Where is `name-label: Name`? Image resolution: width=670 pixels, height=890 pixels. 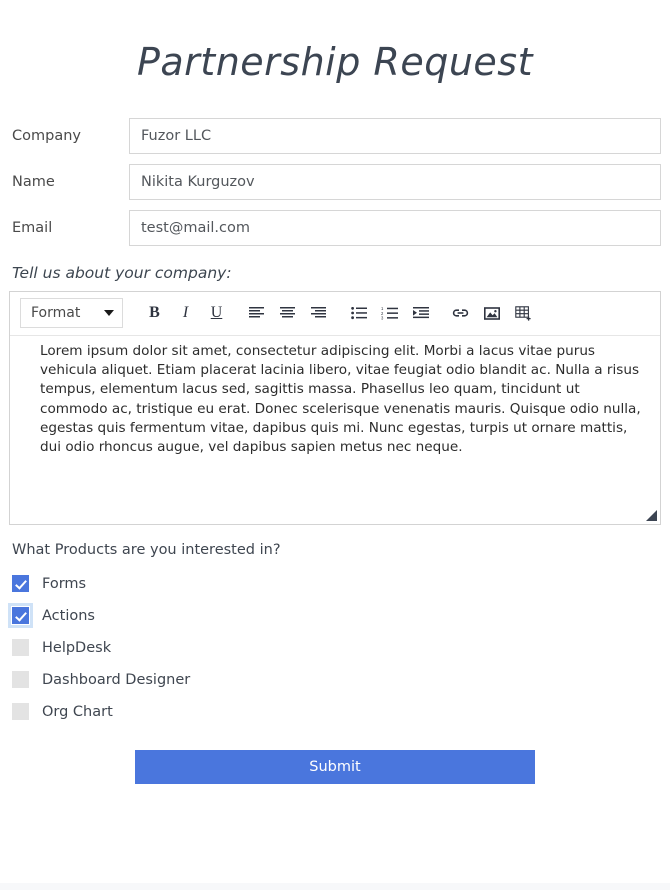 name-label: Name is located at coordinates (33, 181).